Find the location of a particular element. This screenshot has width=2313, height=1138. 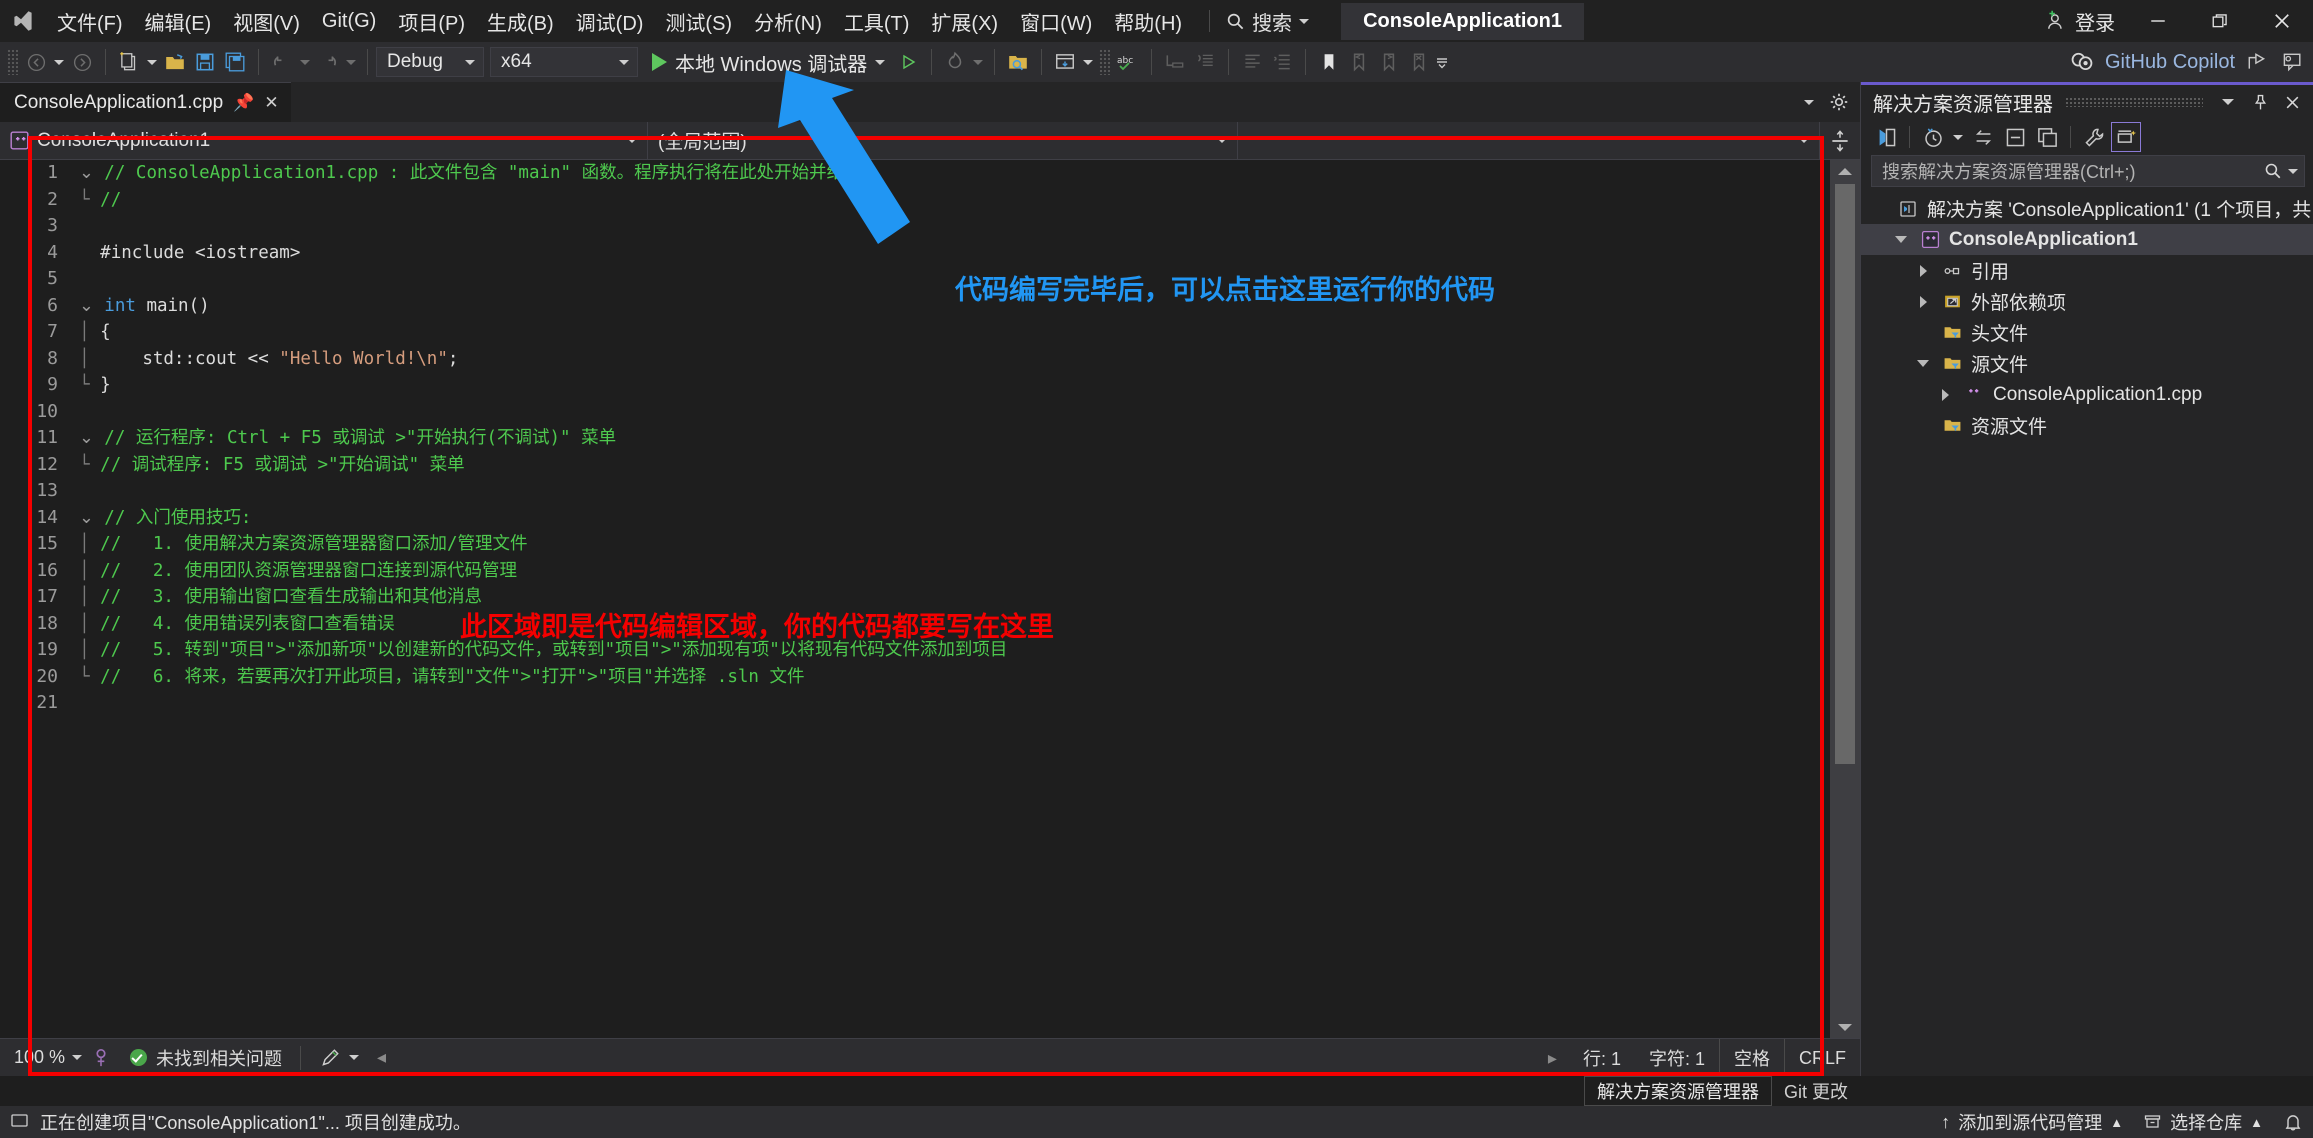

navbar-project-dropdown: ConsoleApplication1 is located at coordinates (324, 140).